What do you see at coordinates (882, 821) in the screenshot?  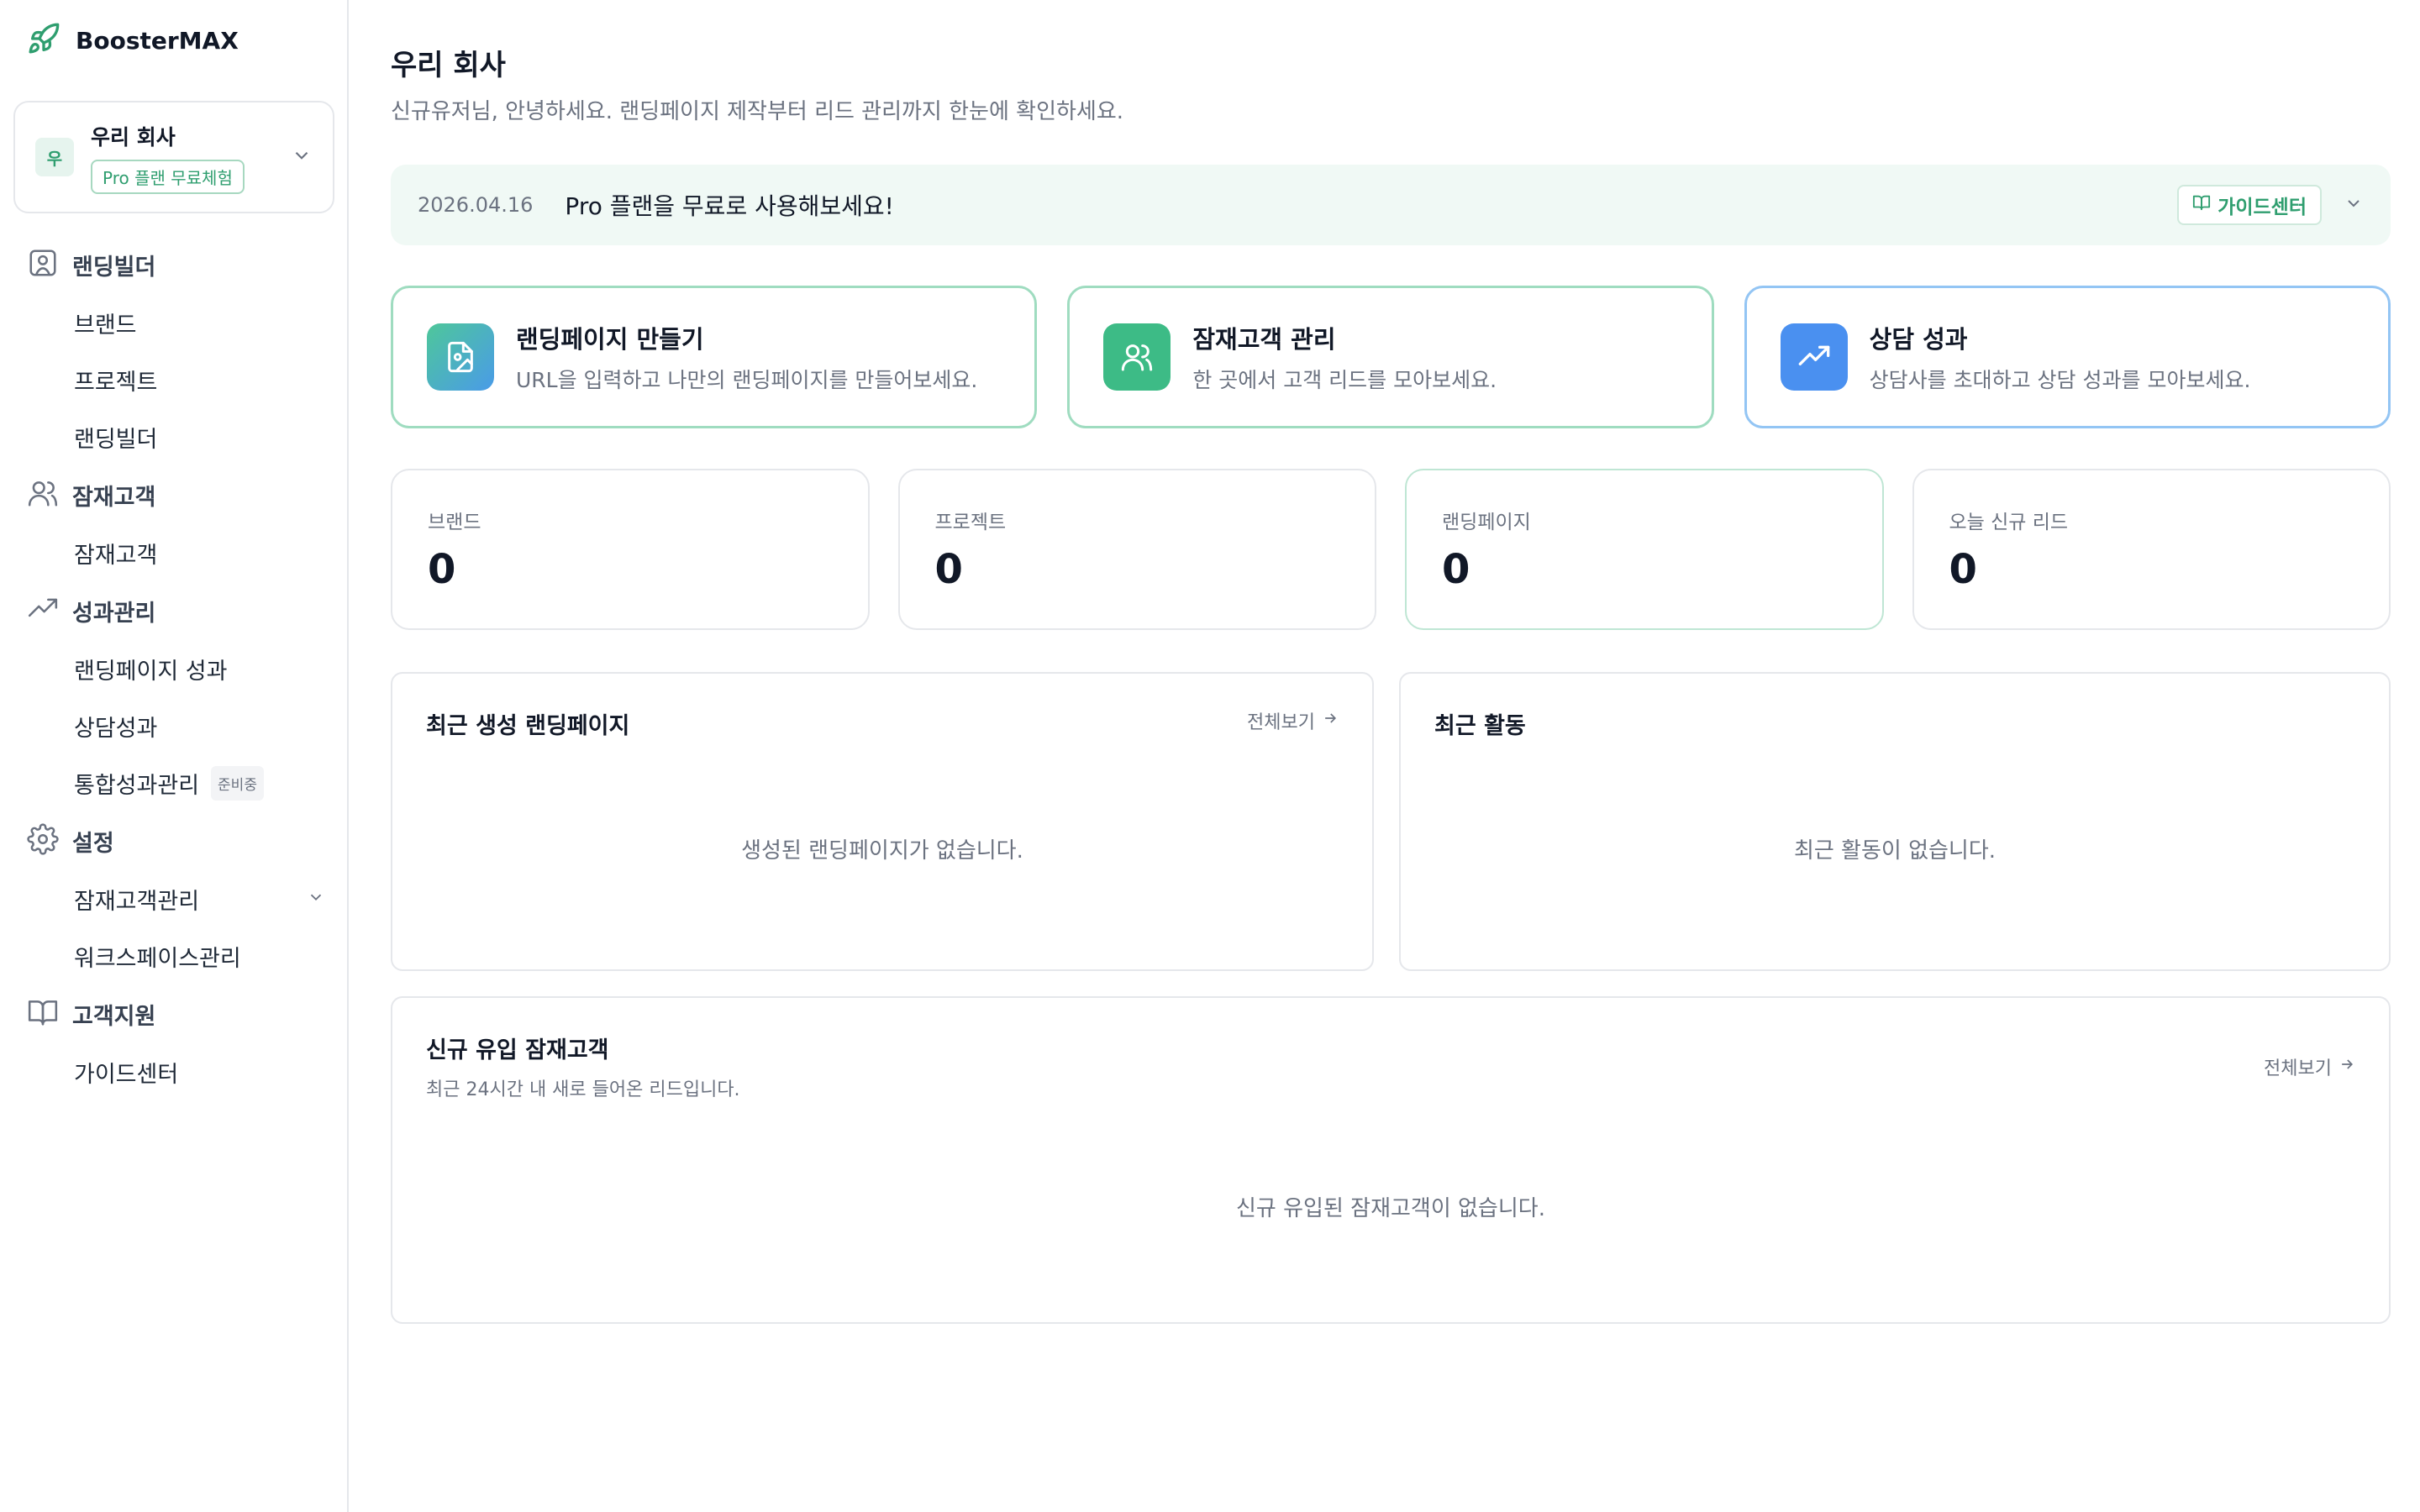 I see `recent-landing-pages-panel: 최근 생성 랜딩페이지 전체보기 생성된 랜딩페이지가 없습니다.` at bounding box center [882, 821].